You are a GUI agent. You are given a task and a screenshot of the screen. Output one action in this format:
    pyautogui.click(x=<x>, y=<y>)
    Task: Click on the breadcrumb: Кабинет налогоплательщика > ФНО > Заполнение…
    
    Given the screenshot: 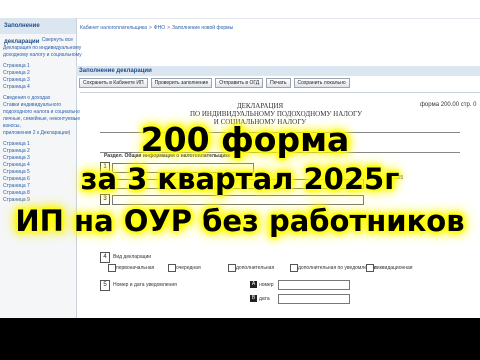 What is the action you would take?
    pyautogui.click(x=156, y=28)
    